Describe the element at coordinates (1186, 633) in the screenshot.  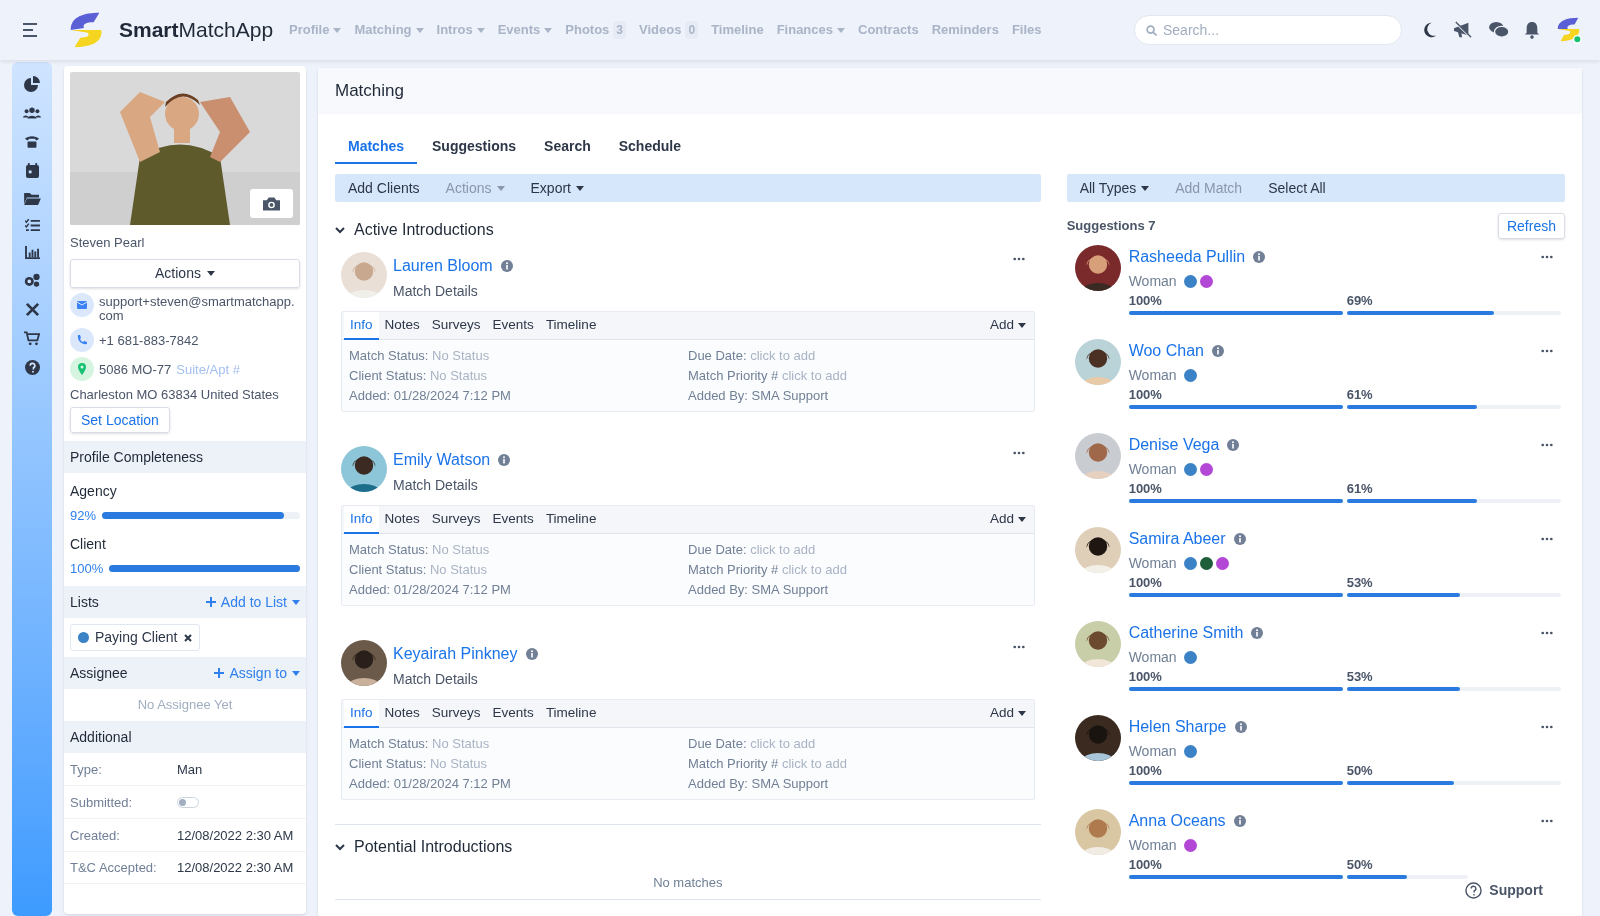
I see `suggestion-name-link: Catherine Smith` at that location.